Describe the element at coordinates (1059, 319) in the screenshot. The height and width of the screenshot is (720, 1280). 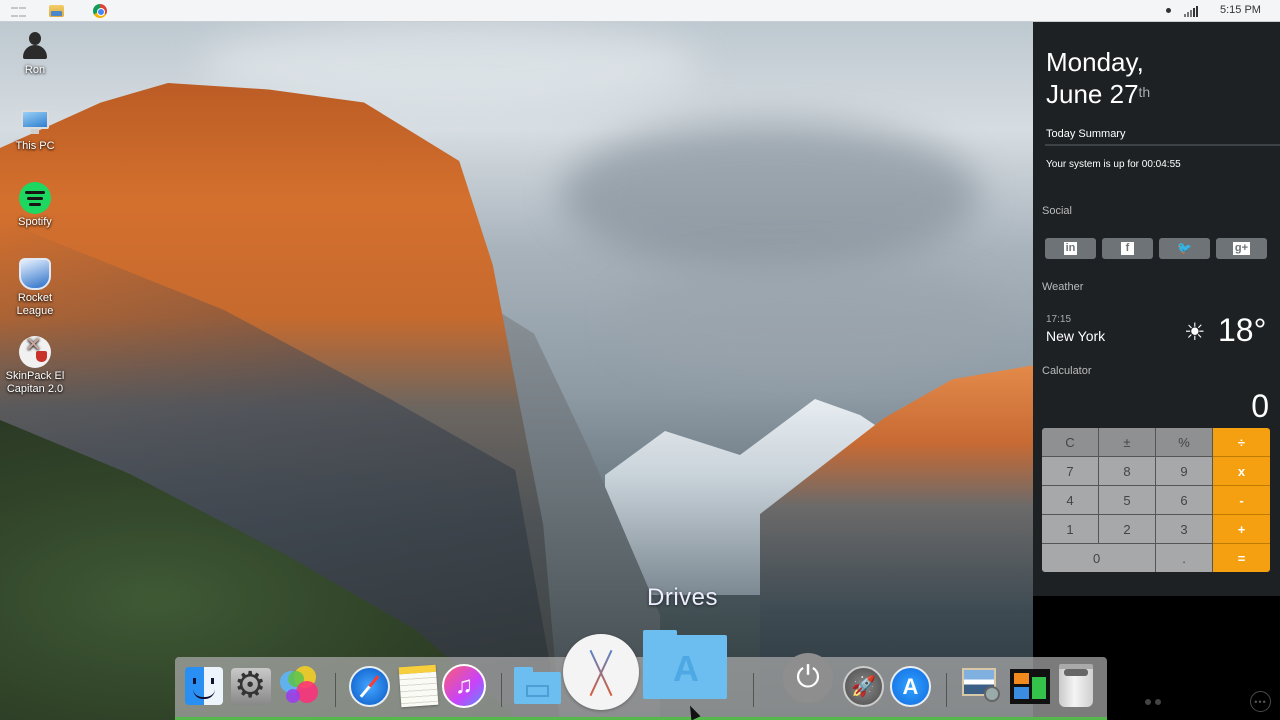
I see `weather-time: 17:15` at that location.